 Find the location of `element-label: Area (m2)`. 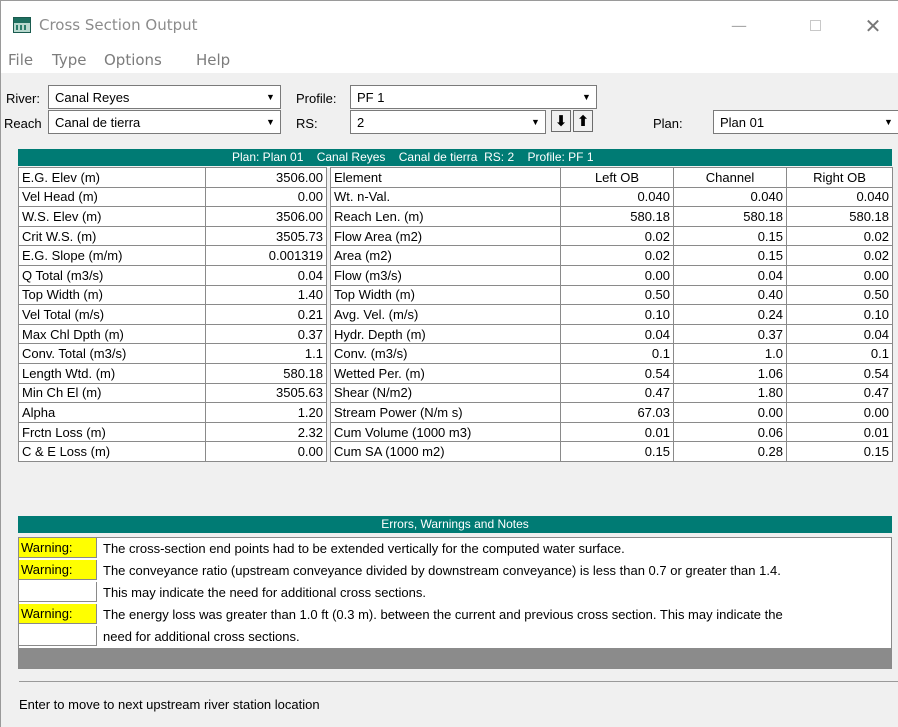

element-label: Area (m2) is located at coordinates (445, 255).